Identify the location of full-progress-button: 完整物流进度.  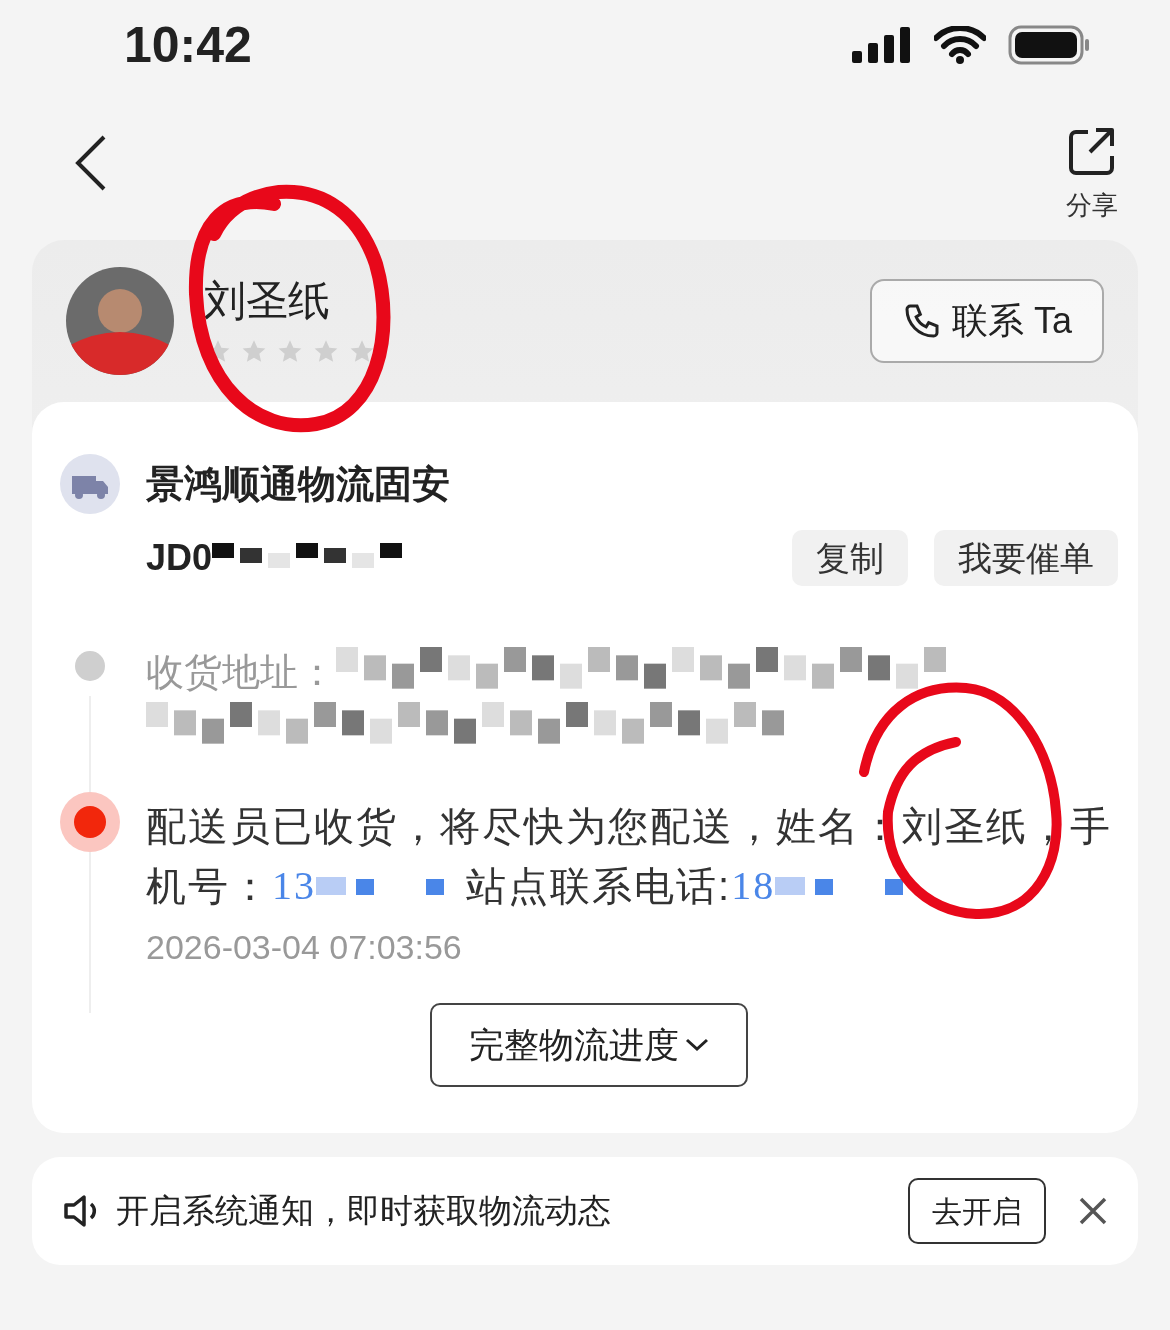
(589, 1045).